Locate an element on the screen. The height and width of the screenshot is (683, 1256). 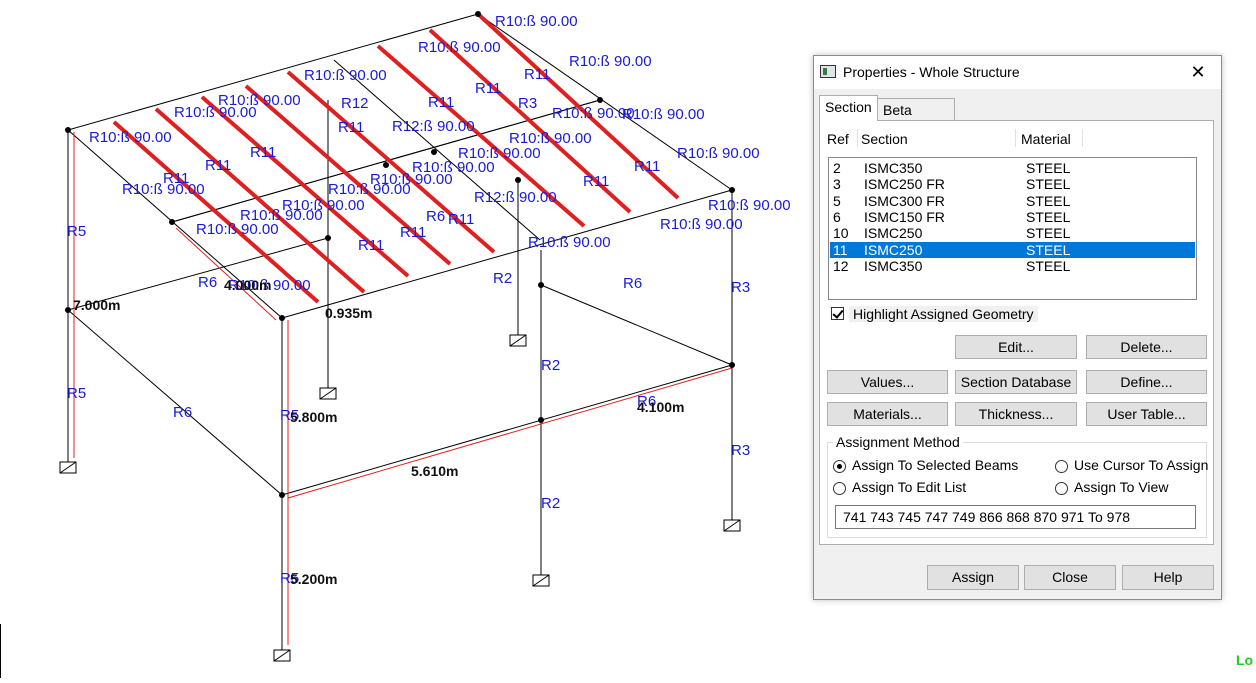
highlight-checkbox is located at coordinates (837, 313).